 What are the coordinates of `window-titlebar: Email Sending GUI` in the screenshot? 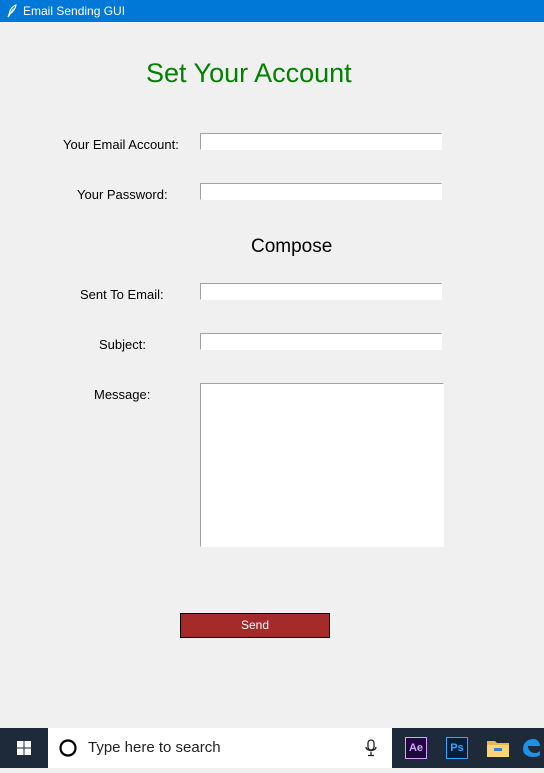 It's located at (272, 11).